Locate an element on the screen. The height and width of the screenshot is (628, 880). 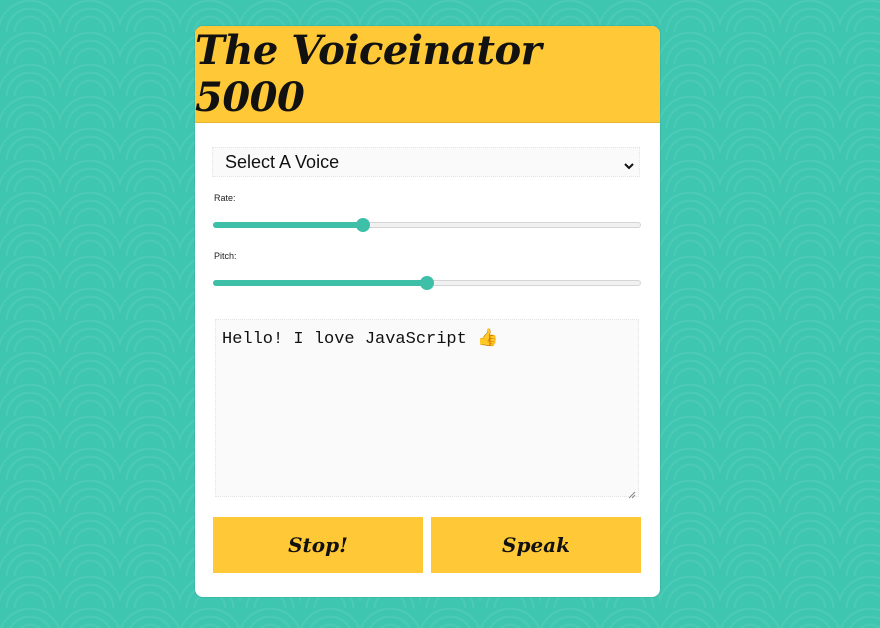
voice-select-value: Select A Voice is located at coordinates (282, 161).